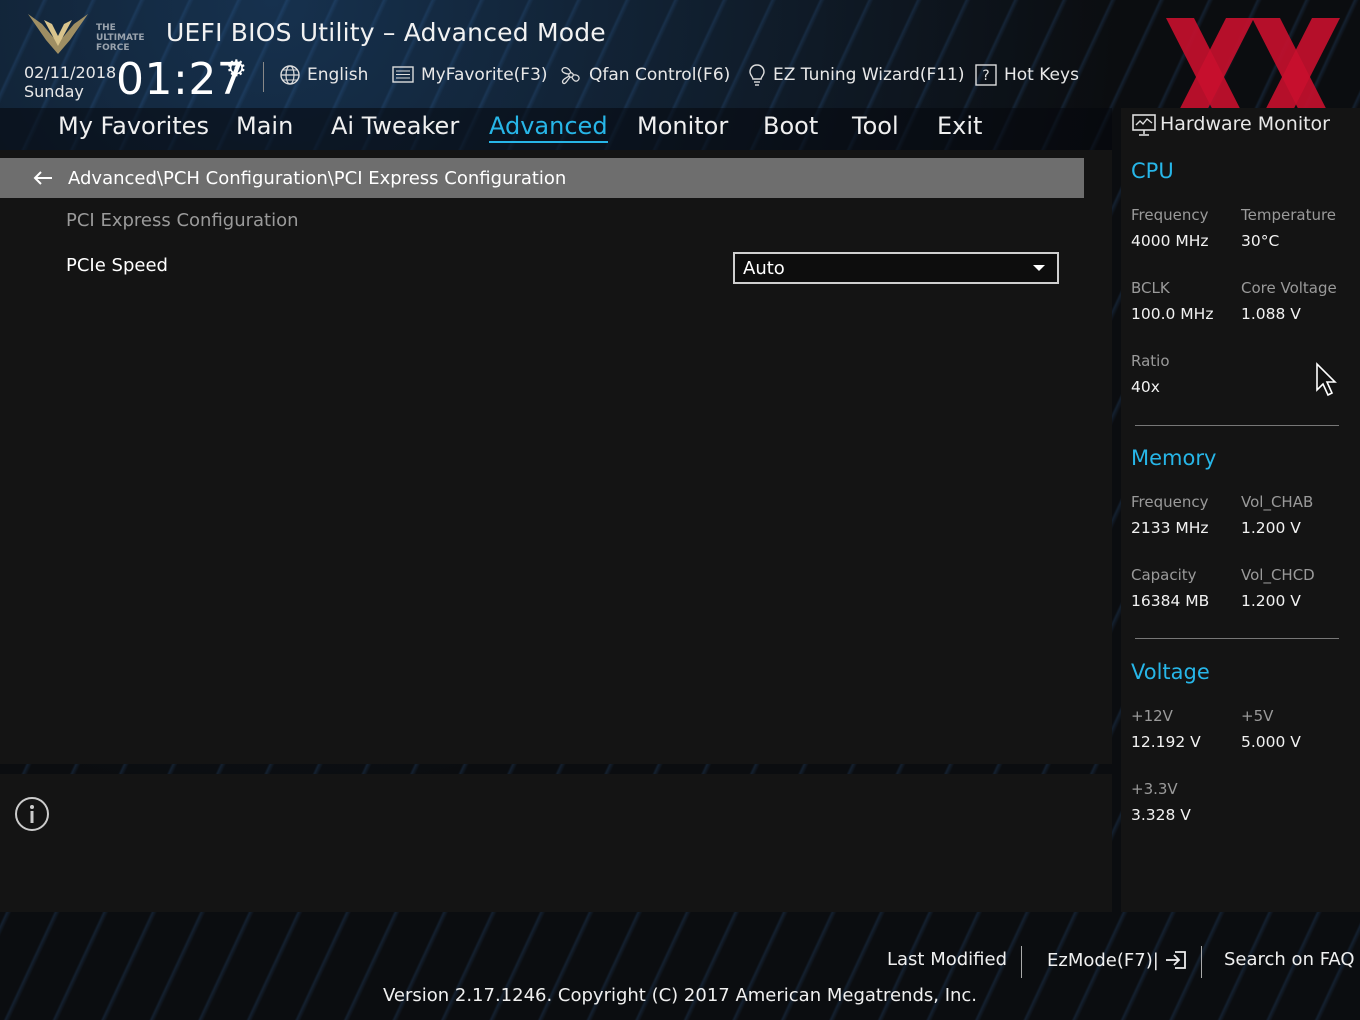 The height and width of the screenshot is (1020, 1360). What do you see at coordinates (1289, 215) in the screenshot?
I see `cpu-temperature-label: Temperature` at bounding box center [1289, 215].